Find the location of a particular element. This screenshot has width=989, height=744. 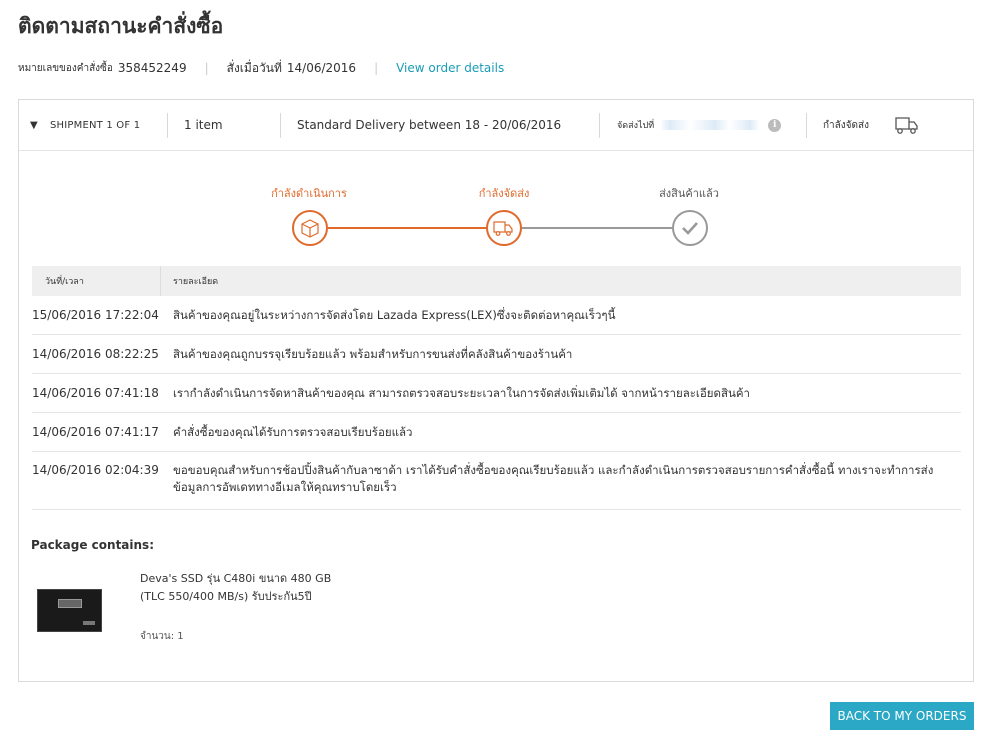

check-icon is located at coordinates (690, 228).